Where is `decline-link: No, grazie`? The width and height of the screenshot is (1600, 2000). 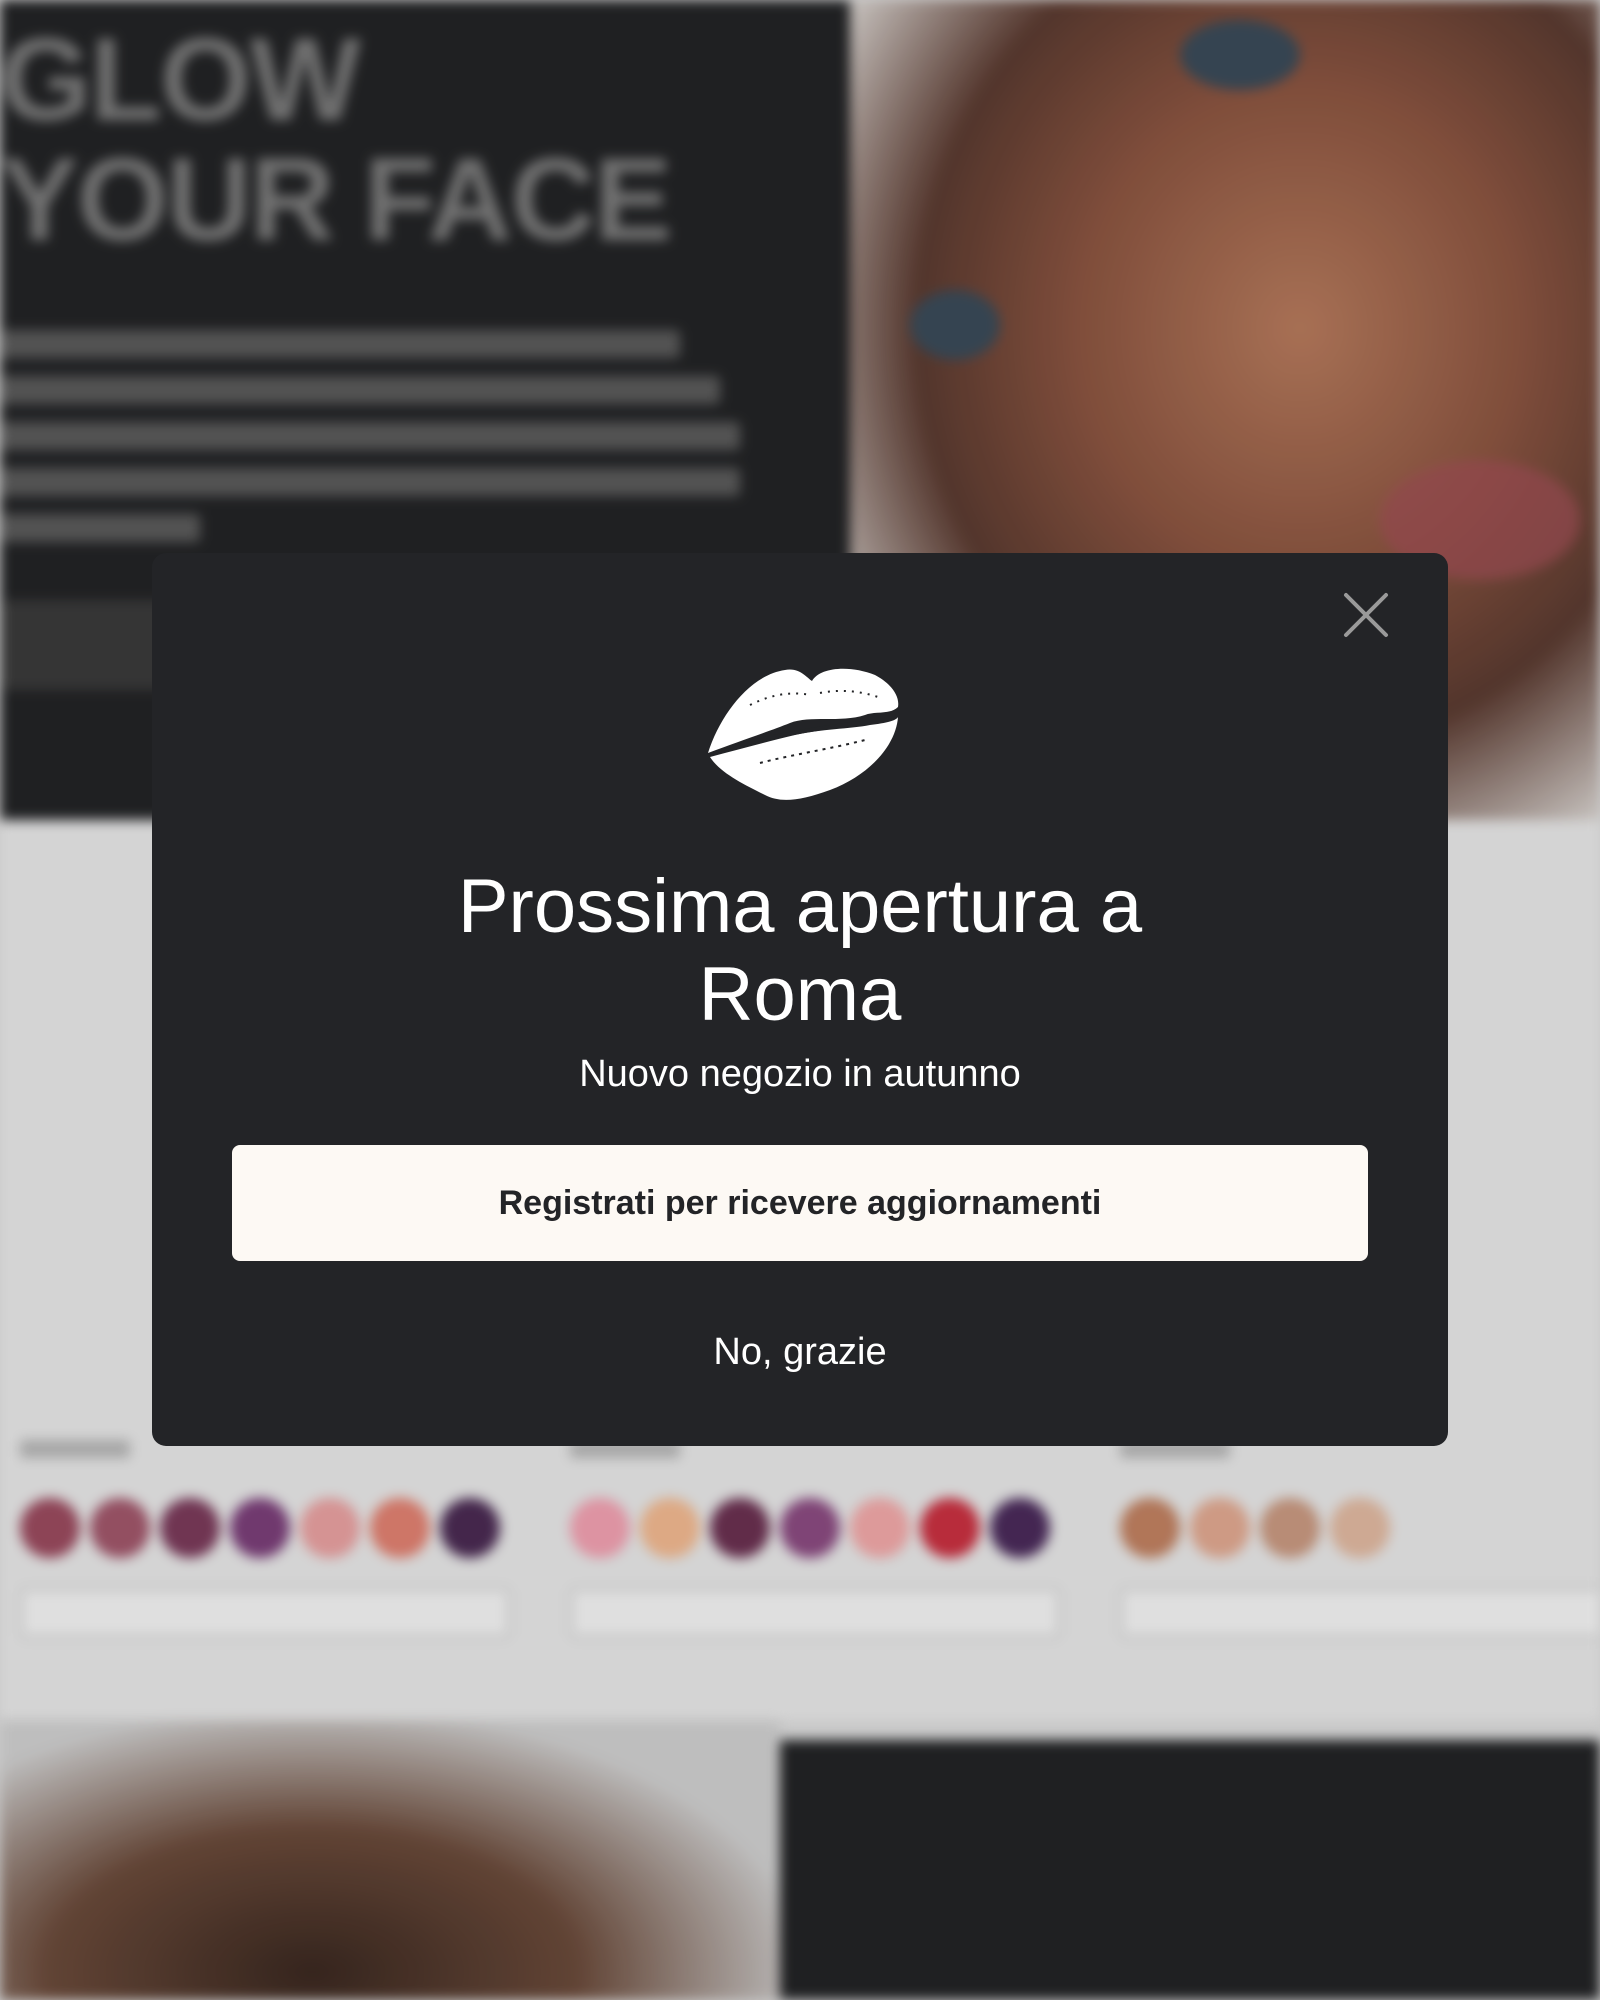 decline-link: No, grazie is located at coordinates (800, 1352).